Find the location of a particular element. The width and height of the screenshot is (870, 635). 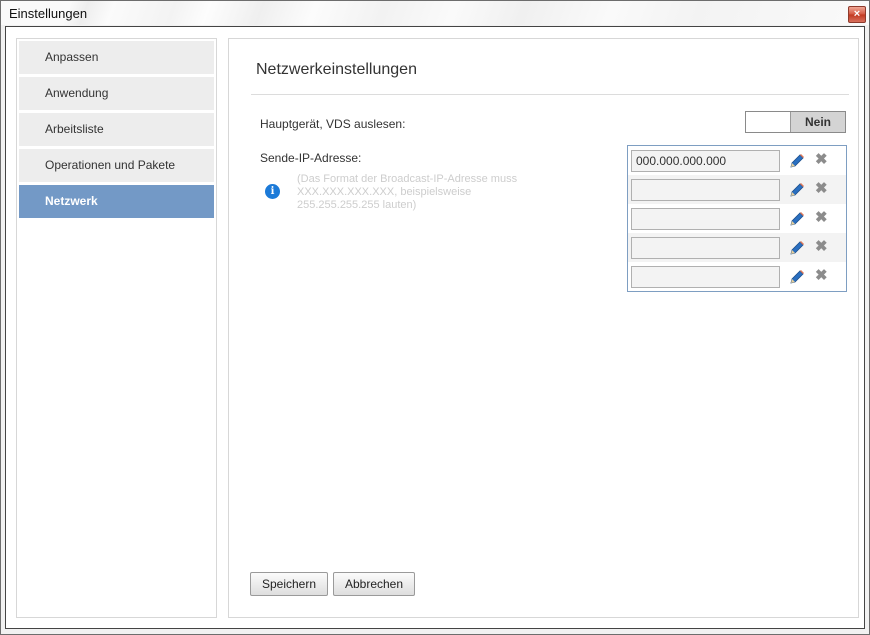

vds-read-label: Hauptgerät, VDS auslesen: is located at coordinates (333, 124).